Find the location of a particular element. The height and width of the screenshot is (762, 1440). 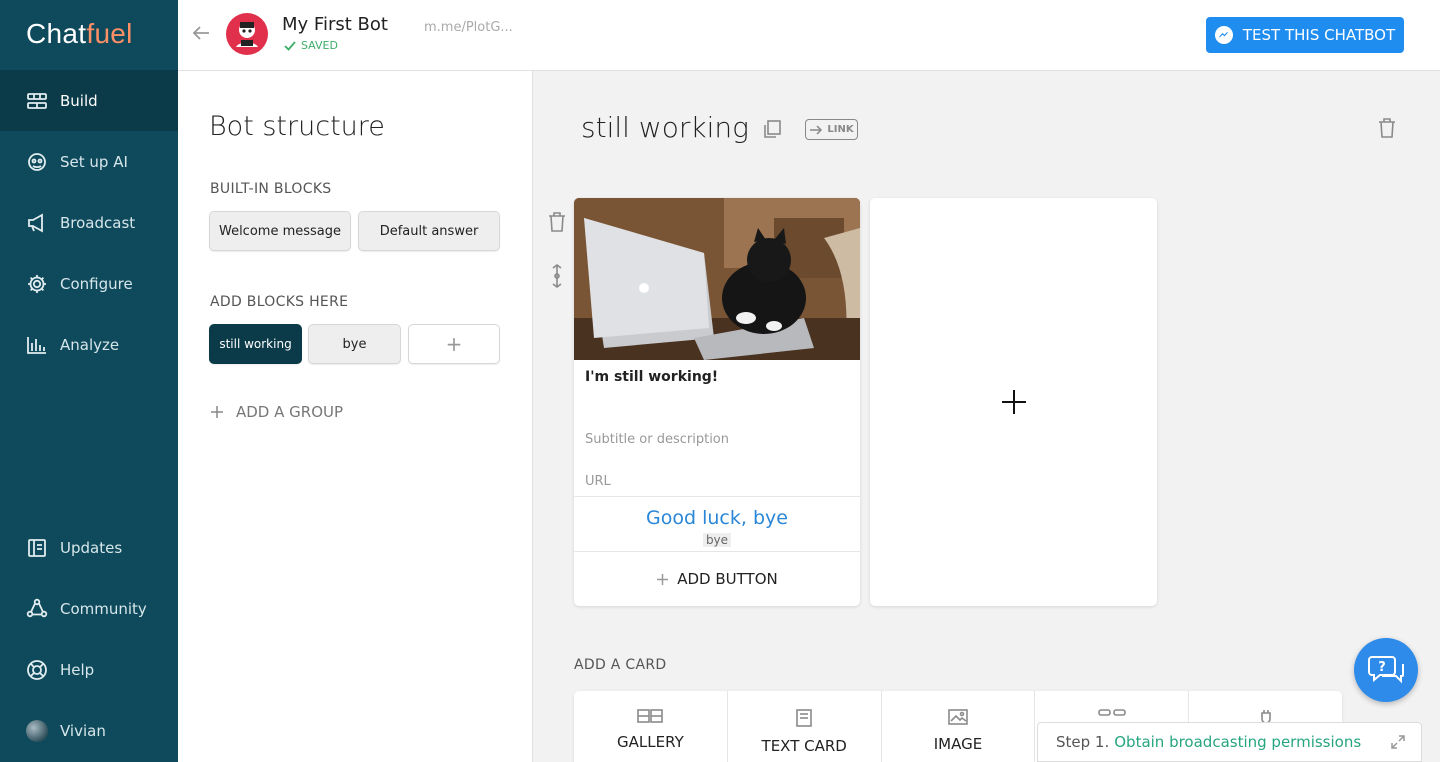

card-image-cat-laptop is located at coordinates (717, 279).